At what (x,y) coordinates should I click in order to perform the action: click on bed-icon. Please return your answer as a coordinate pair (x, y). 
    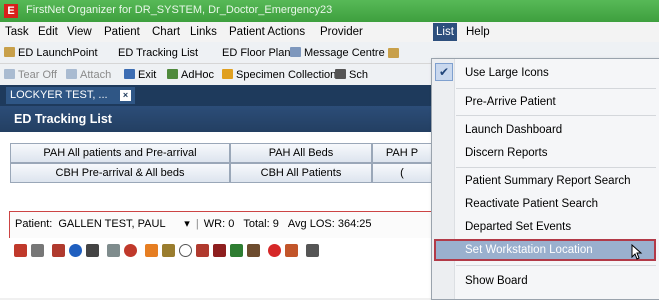
    Looking at the image, I should click on (168, 250).